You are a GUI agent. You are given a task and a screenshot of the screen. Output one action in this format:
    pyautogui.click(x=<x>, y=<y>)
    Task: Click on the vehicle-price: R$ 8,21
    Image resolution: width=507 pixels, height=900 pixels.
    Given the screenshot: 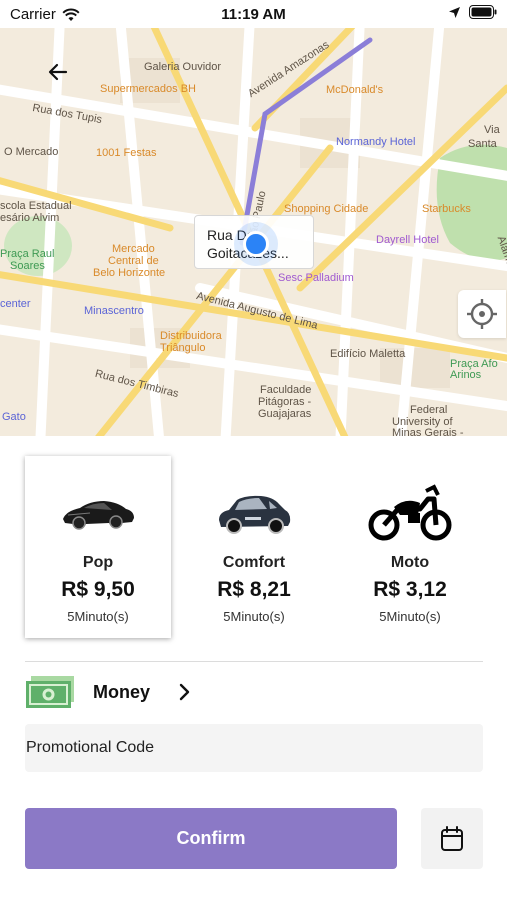 What is the action you would take?
    pyautogui.click(x=254, y=589)
    